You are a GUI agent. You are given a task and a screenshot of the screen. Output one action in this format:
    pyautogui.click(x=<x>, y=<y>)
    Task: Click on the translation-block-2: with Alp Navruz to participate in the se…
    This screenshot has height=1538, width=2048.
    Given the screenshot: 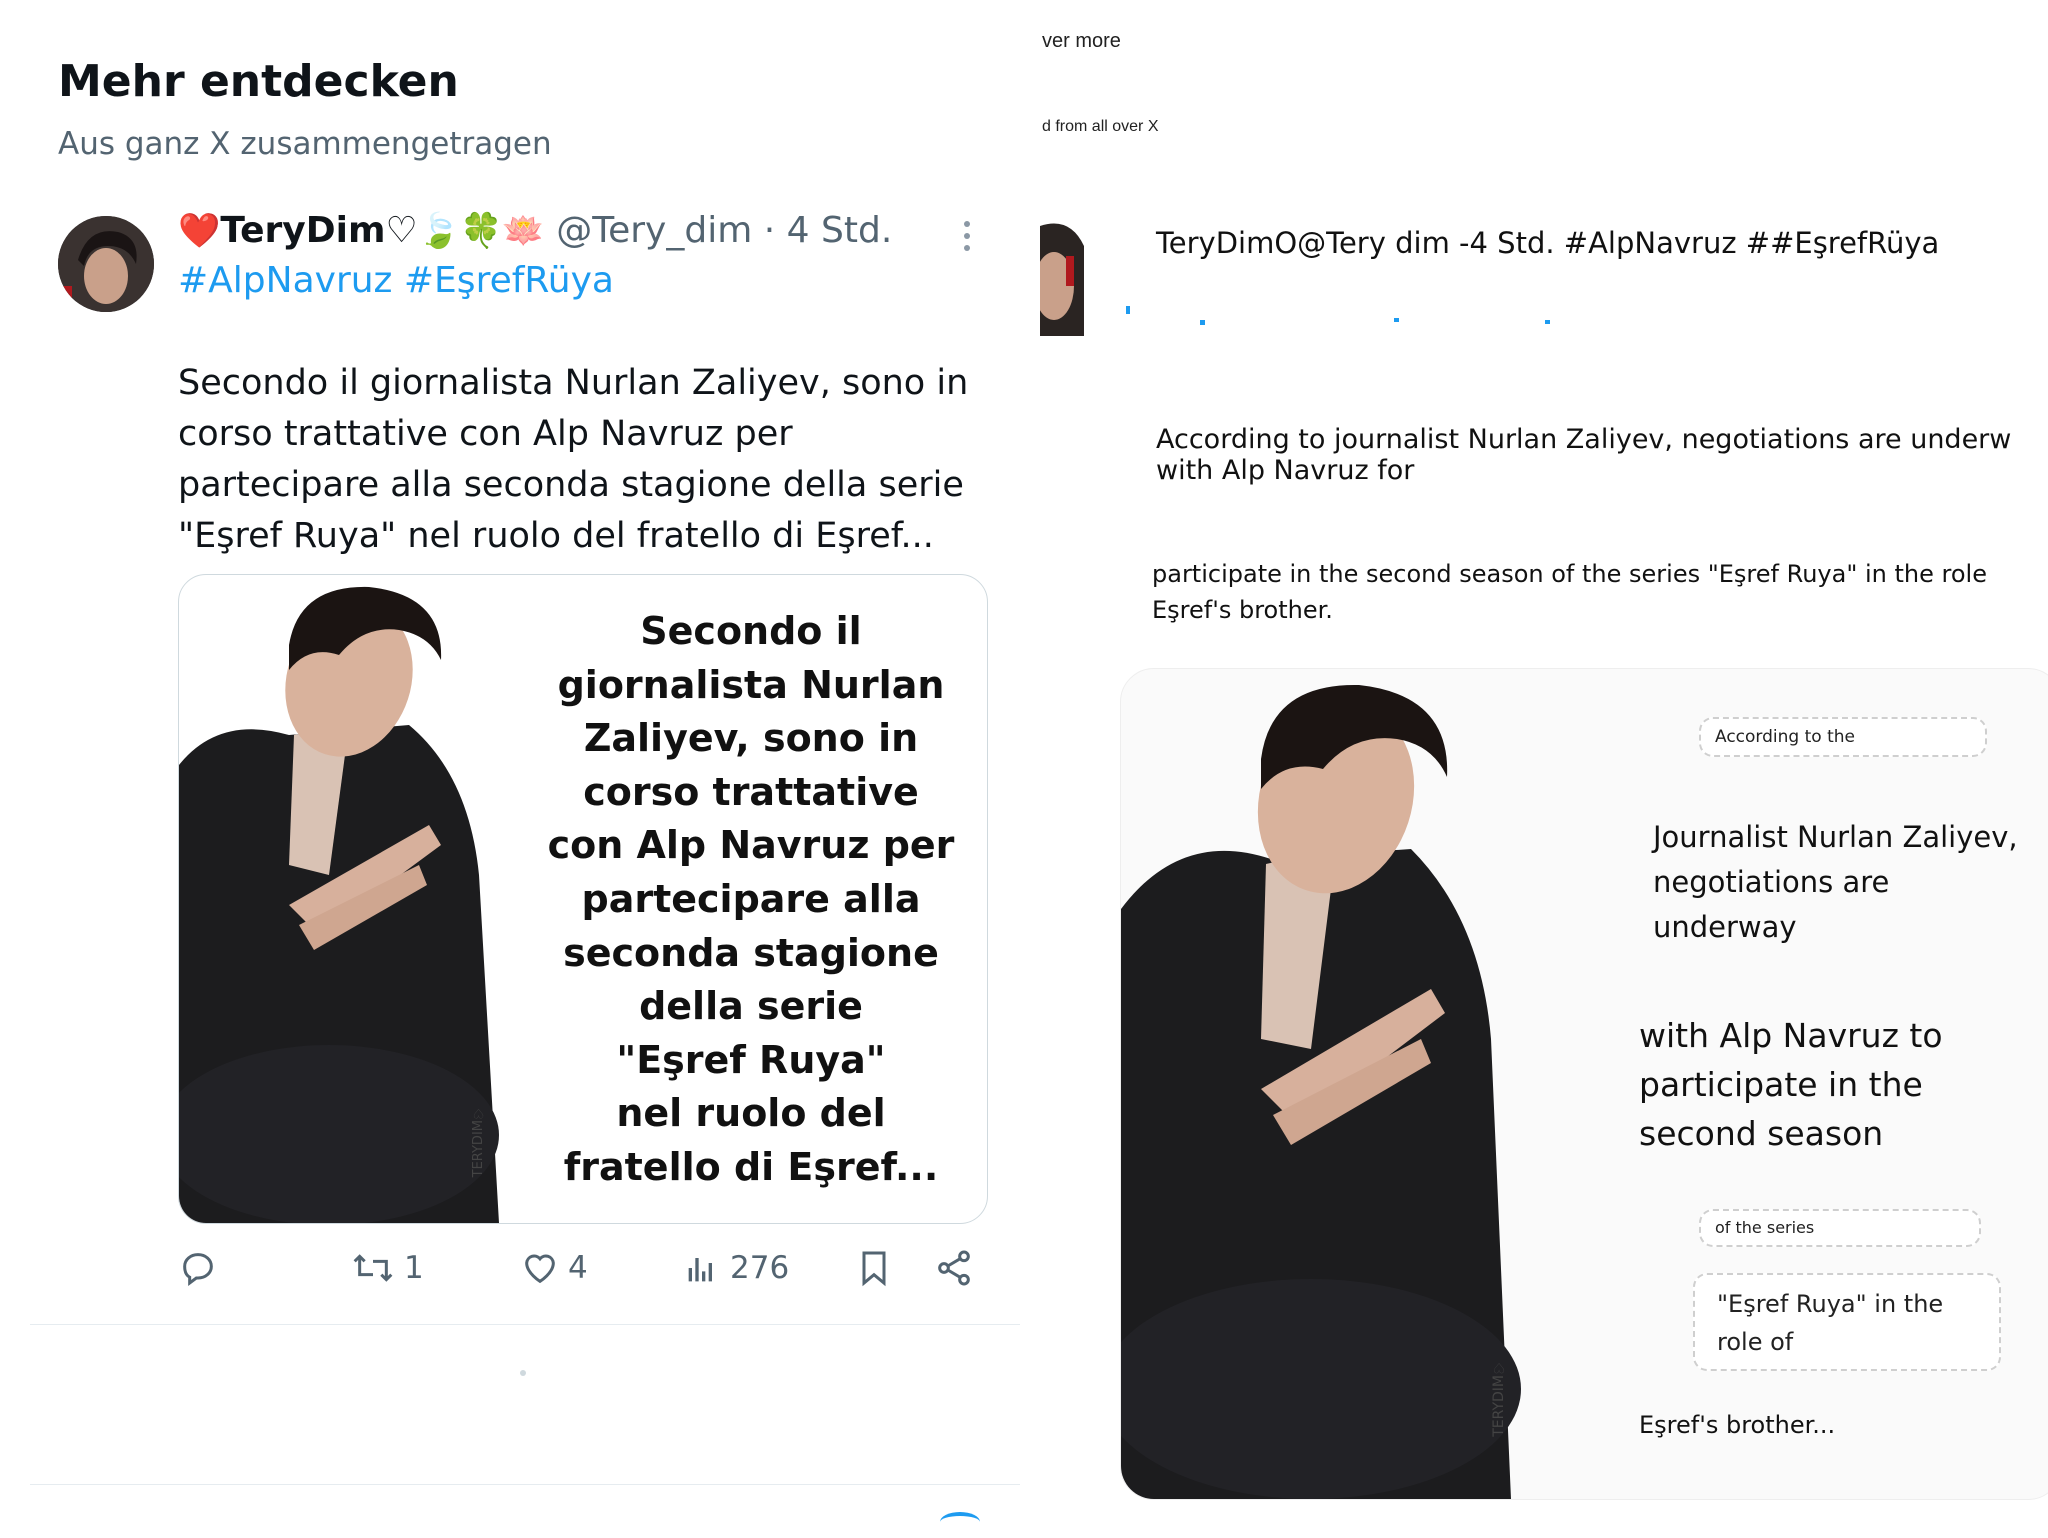 What is the action you would take?
    pyautogui.click(x=1791, y=1084)
    